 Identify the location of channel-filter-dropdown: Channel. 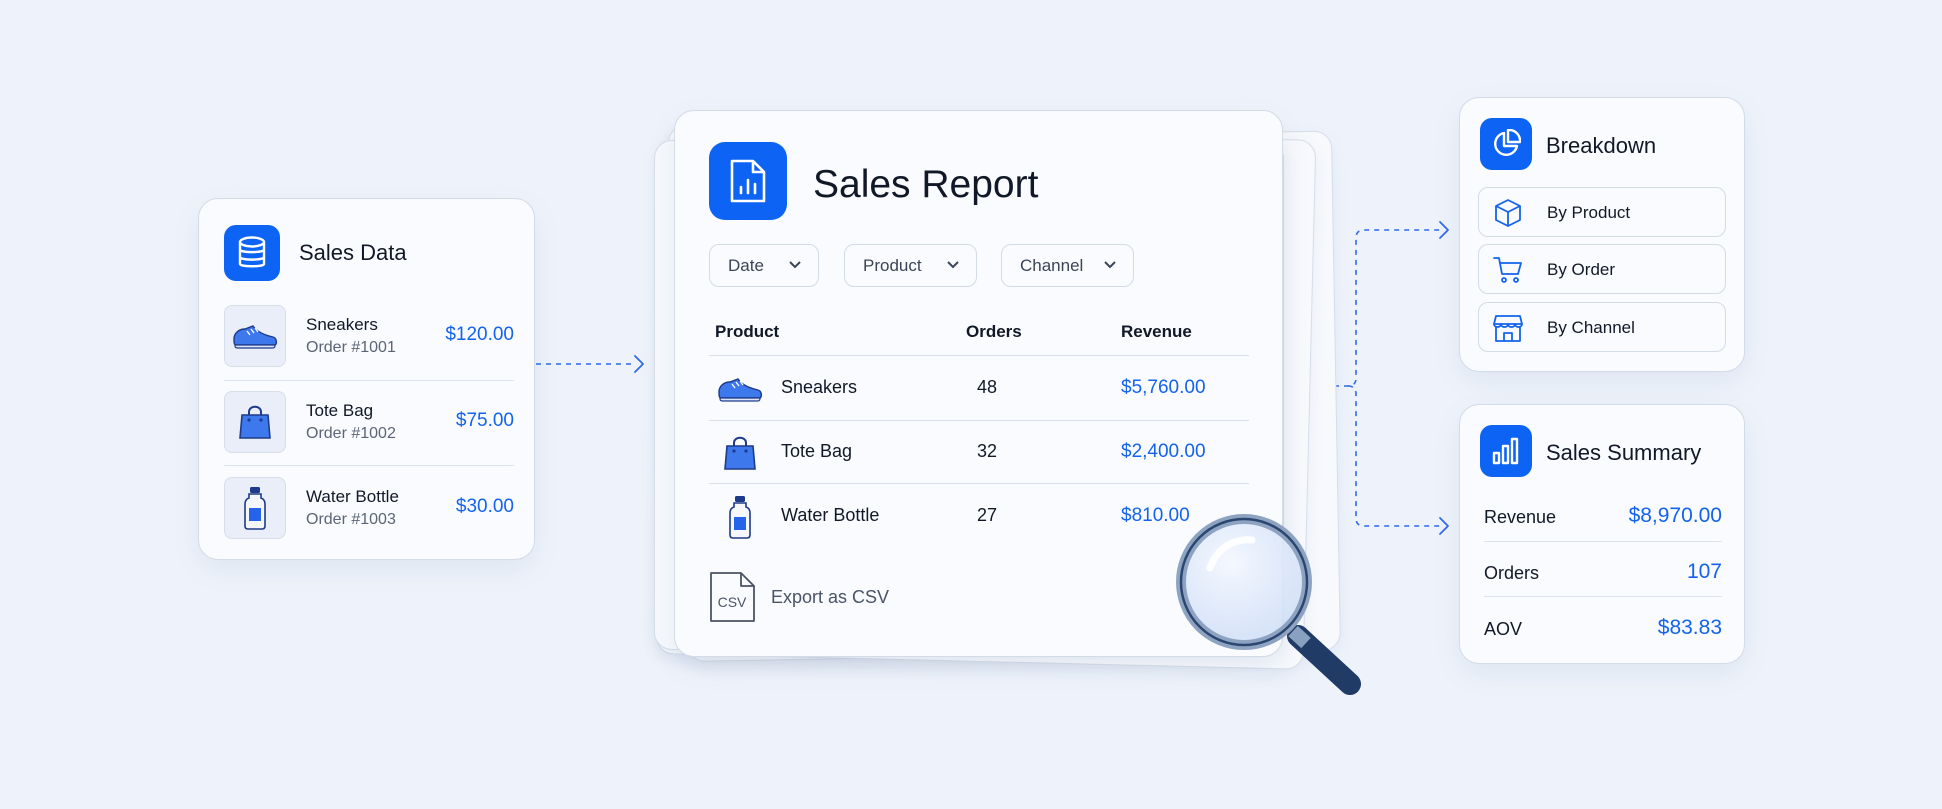
(1067, 265).